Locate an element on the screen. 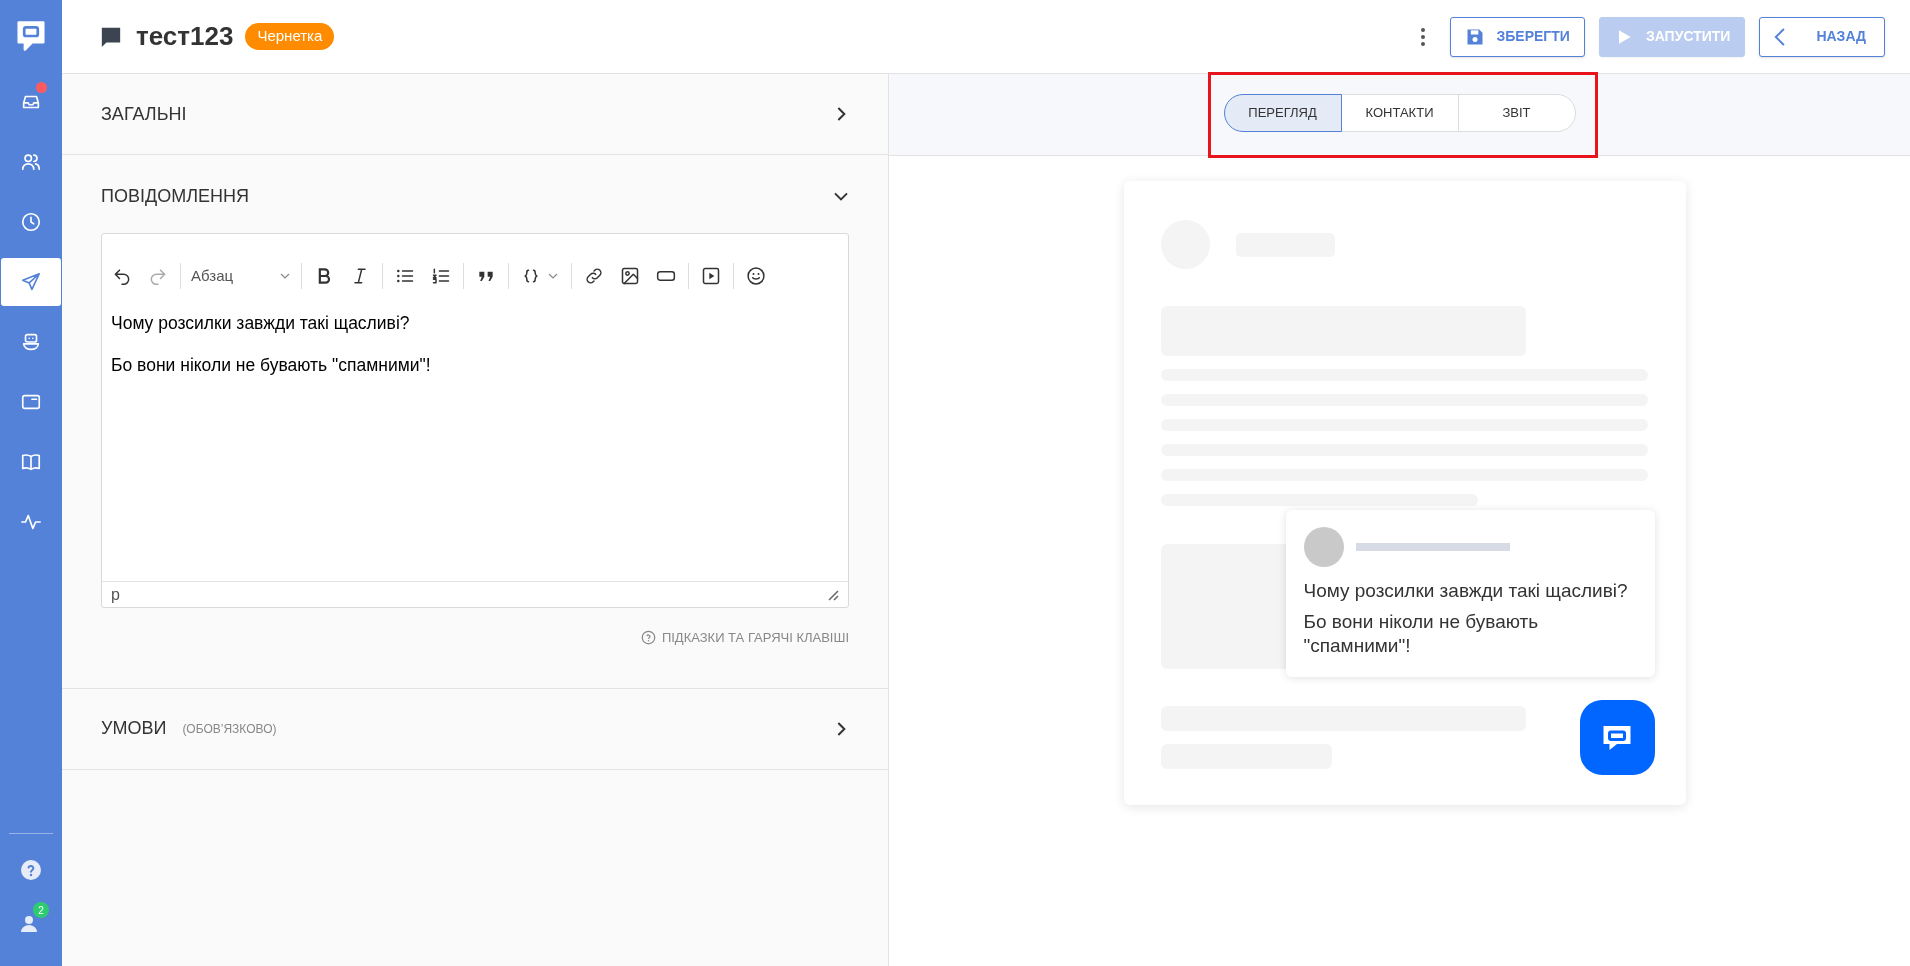 This screenshot has width=1910, height=966. nav-item is located at coordinates (31, 282).